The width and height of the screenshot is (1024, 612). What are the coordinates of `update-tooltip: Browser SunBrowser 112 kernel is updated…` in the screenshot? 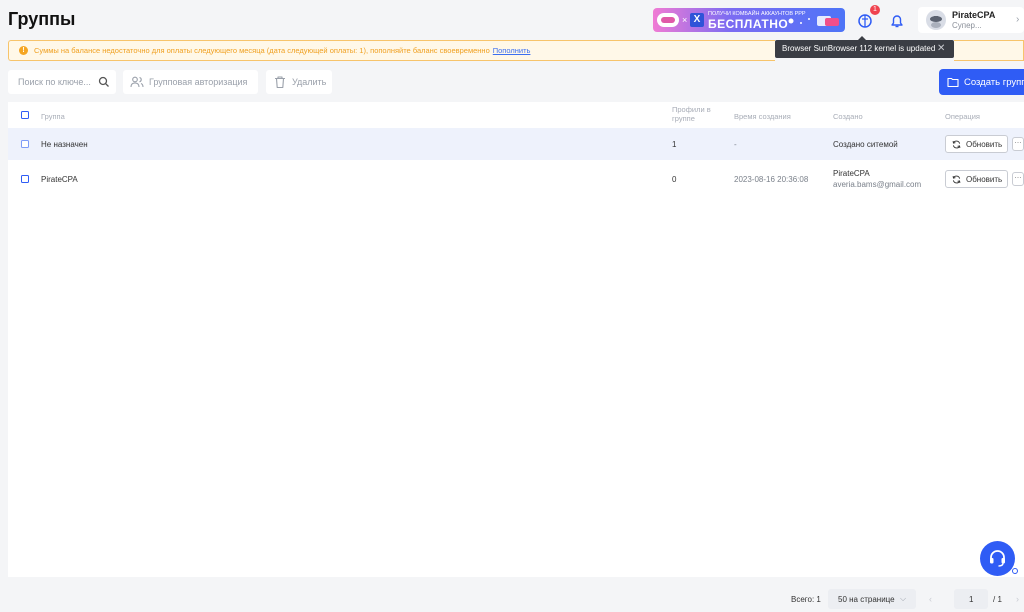 It's located at (864, 47).